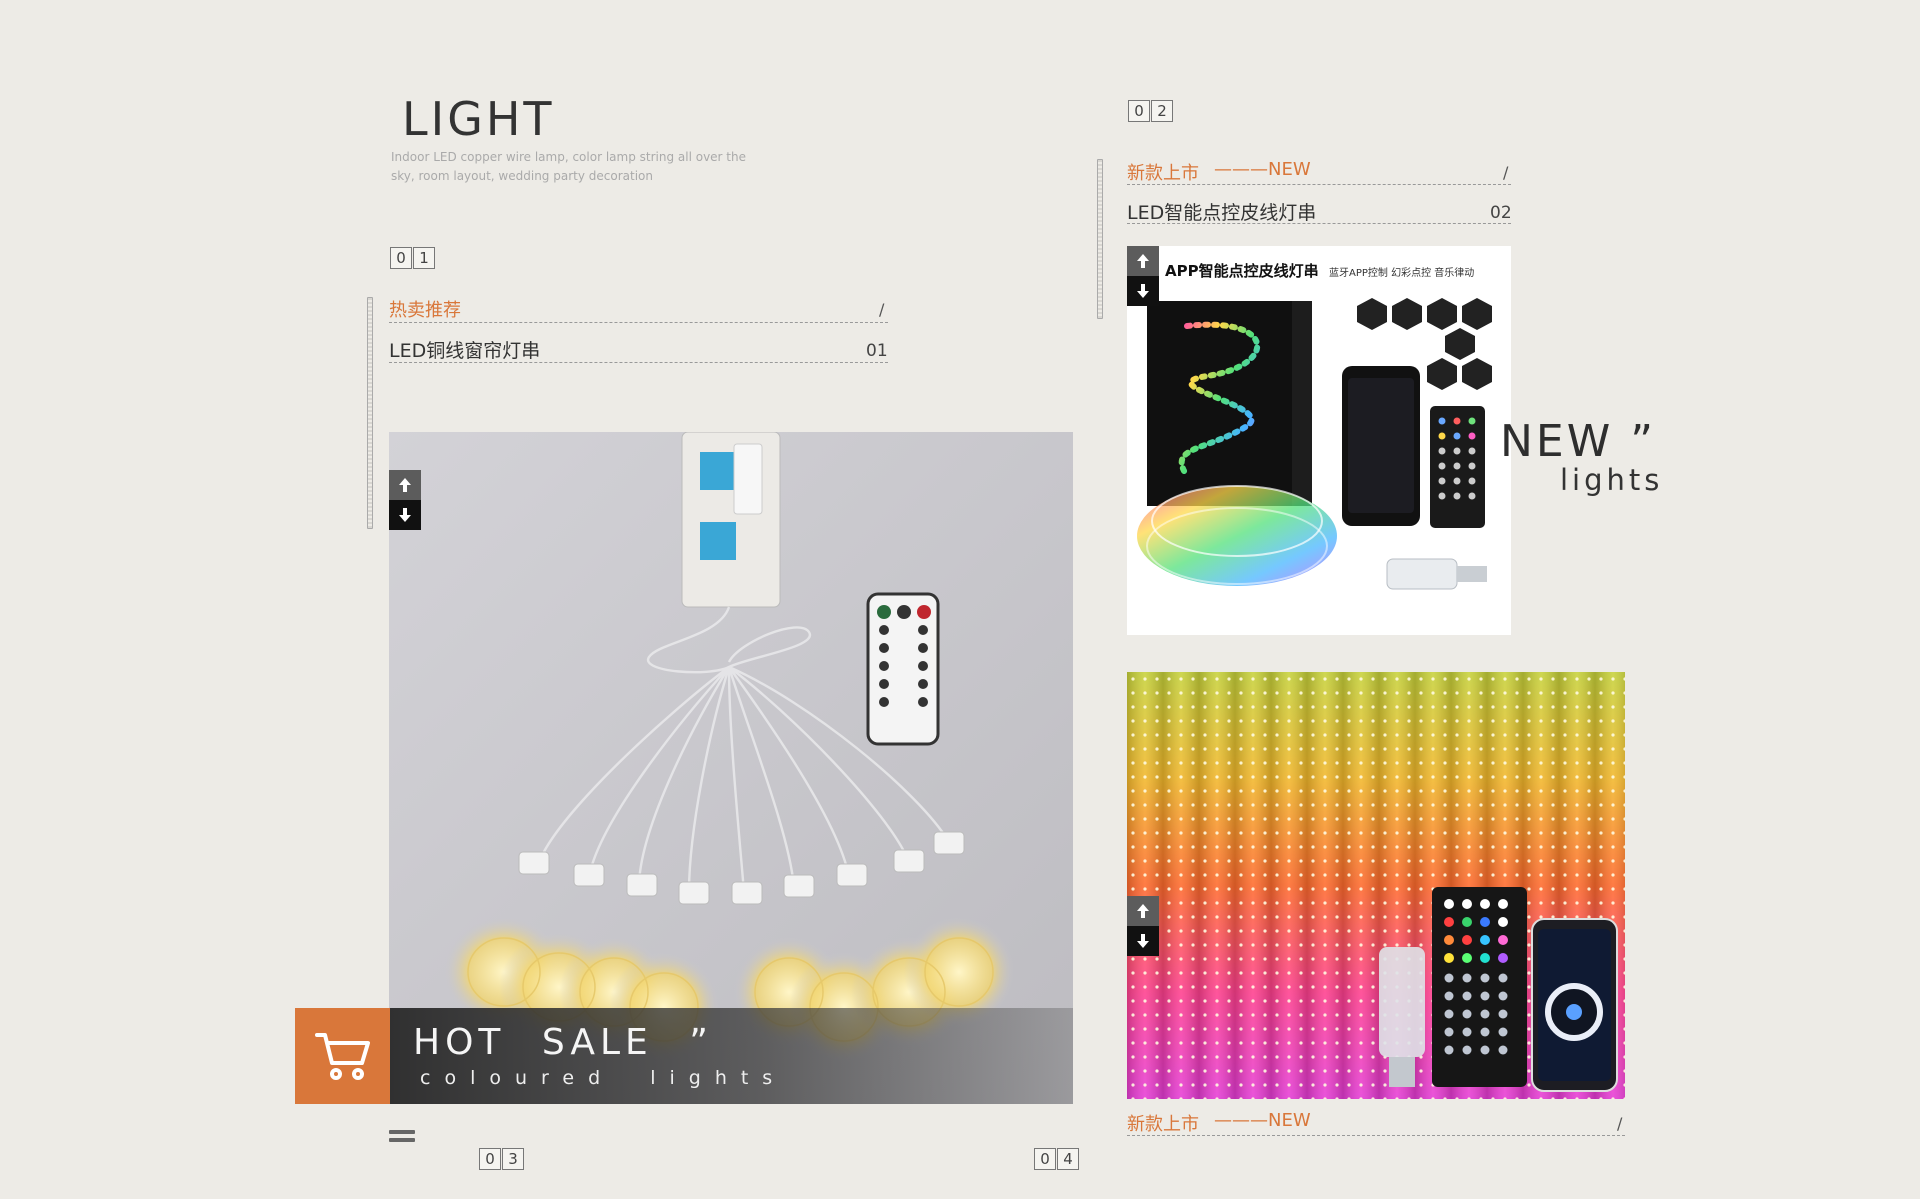 Image resolution: width=1920 pixels, height=1199 pixels. Describe the element at coordinates (1612, 480) in the screenshot. I see `new-subtitle: lights` at that location.